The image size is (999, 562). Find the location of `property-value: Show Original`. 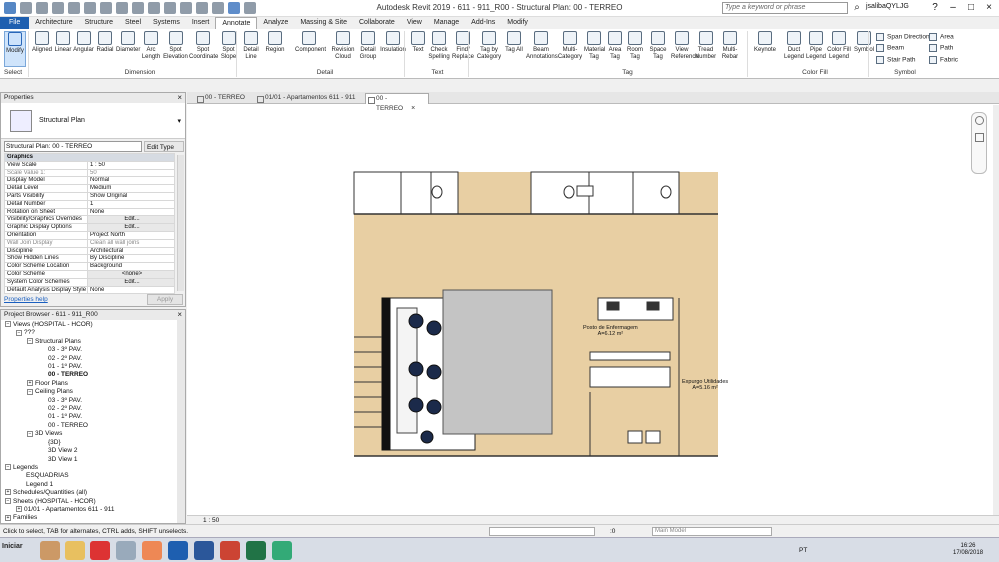

property-value: Show Original is located at coordinates (131, 196).